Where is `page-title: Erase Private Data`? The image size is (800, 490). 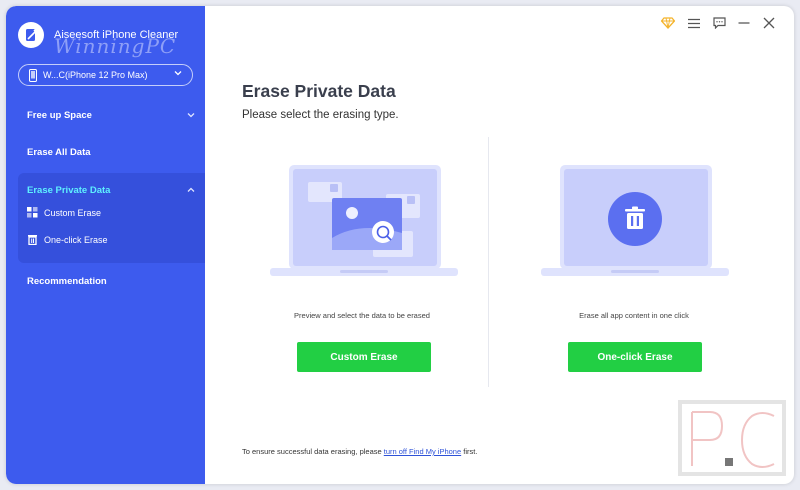
page-title: Erase Private Data is located at coordinates (319, 91).